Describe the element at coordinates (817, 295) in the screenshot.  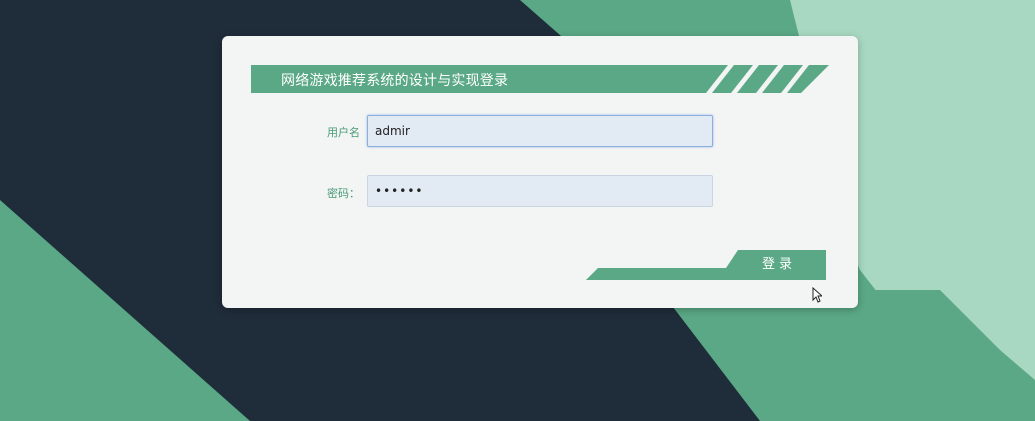
I see `mouse-pointer-icon` at that location.